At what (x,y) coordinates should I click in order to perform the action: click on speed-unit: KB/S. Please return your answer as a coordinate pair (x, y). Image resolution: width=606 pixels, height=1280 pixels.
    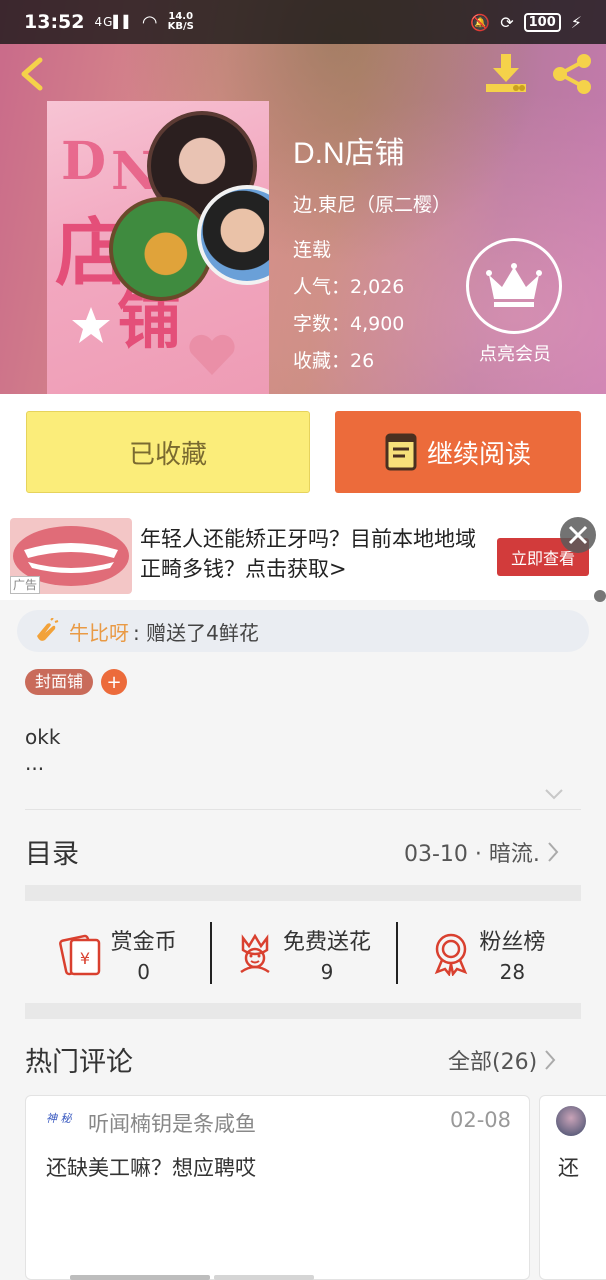
    Looking at the image, I should click on (180, 26).